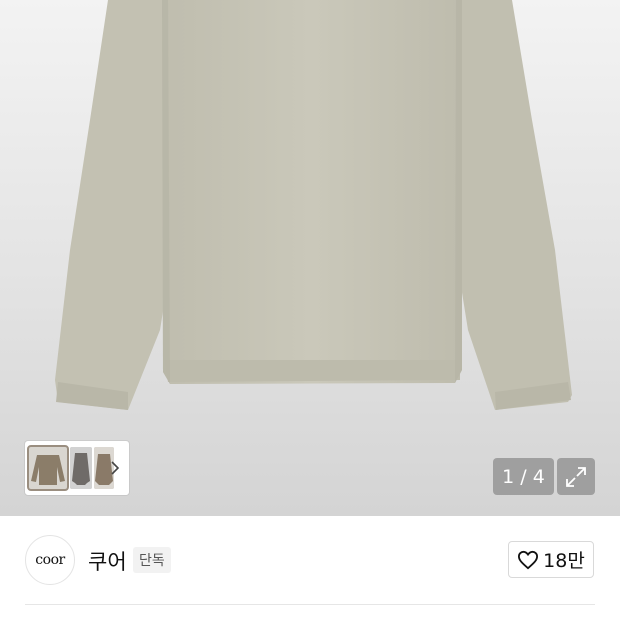  Describe the element at coordinates (564, 561) in the screenshot. I see `like-count: 18만` at that location.